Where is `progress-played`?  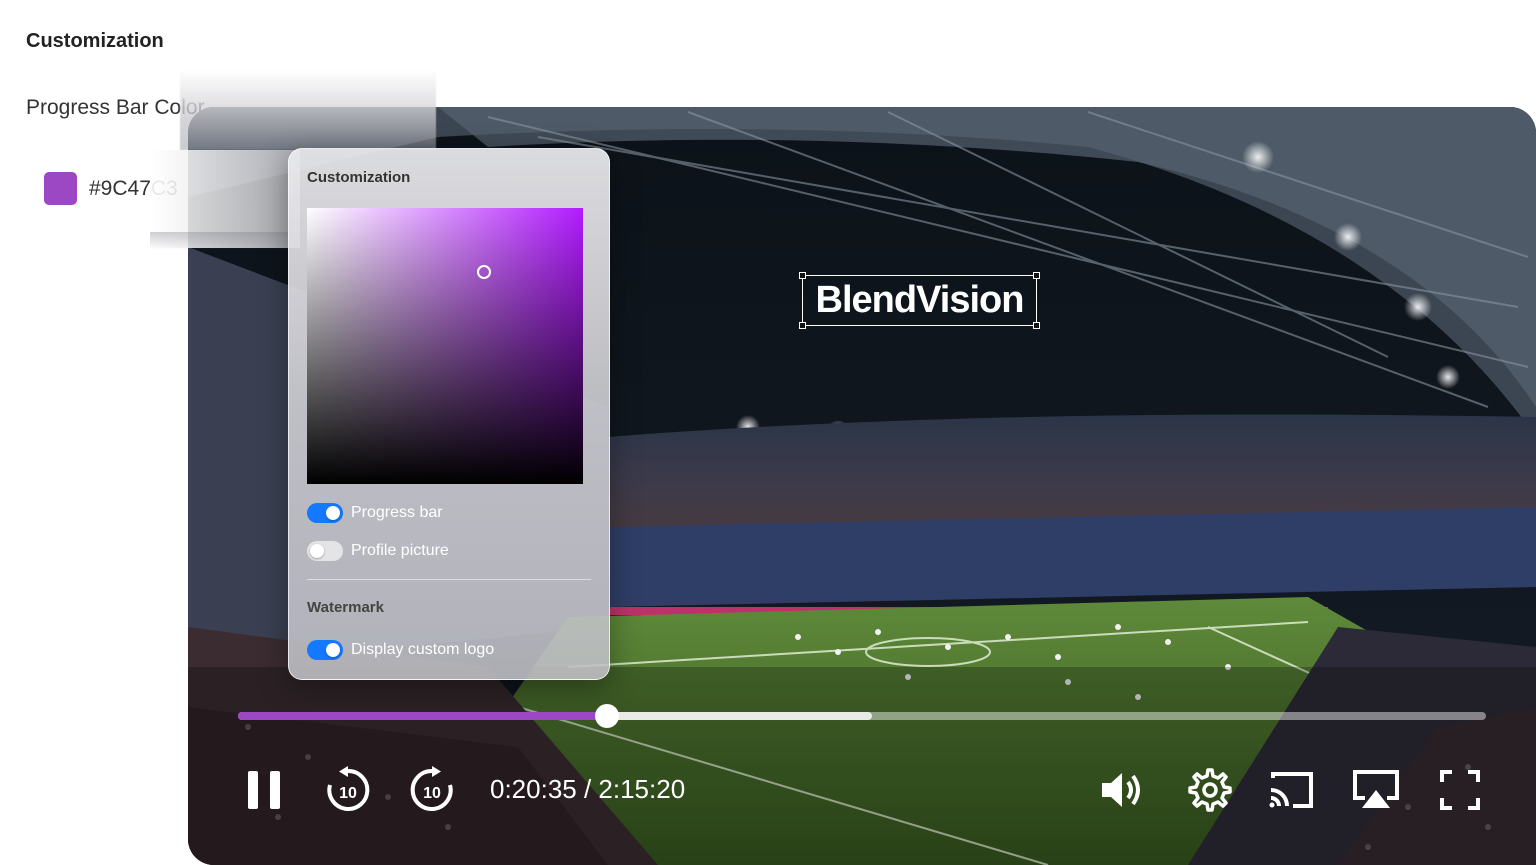
progress-played is located at coordinates (423, 716).